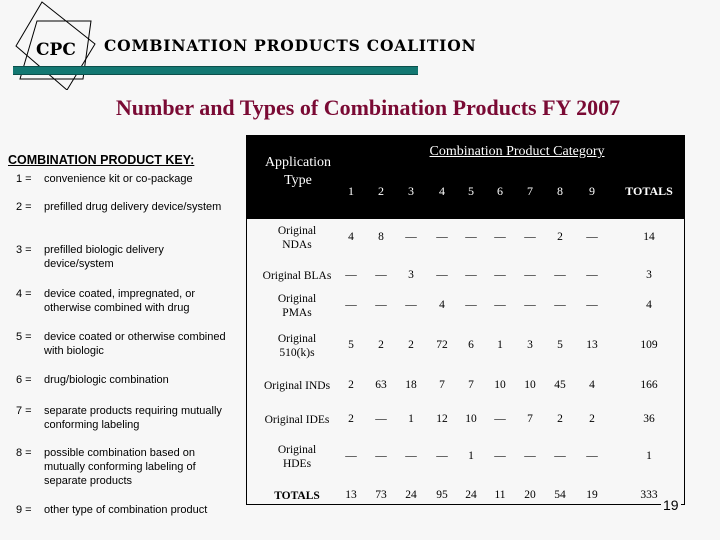 This screenshot has height=540, width=720. I want to click on row-total-cell: 3, so click(649, 275).